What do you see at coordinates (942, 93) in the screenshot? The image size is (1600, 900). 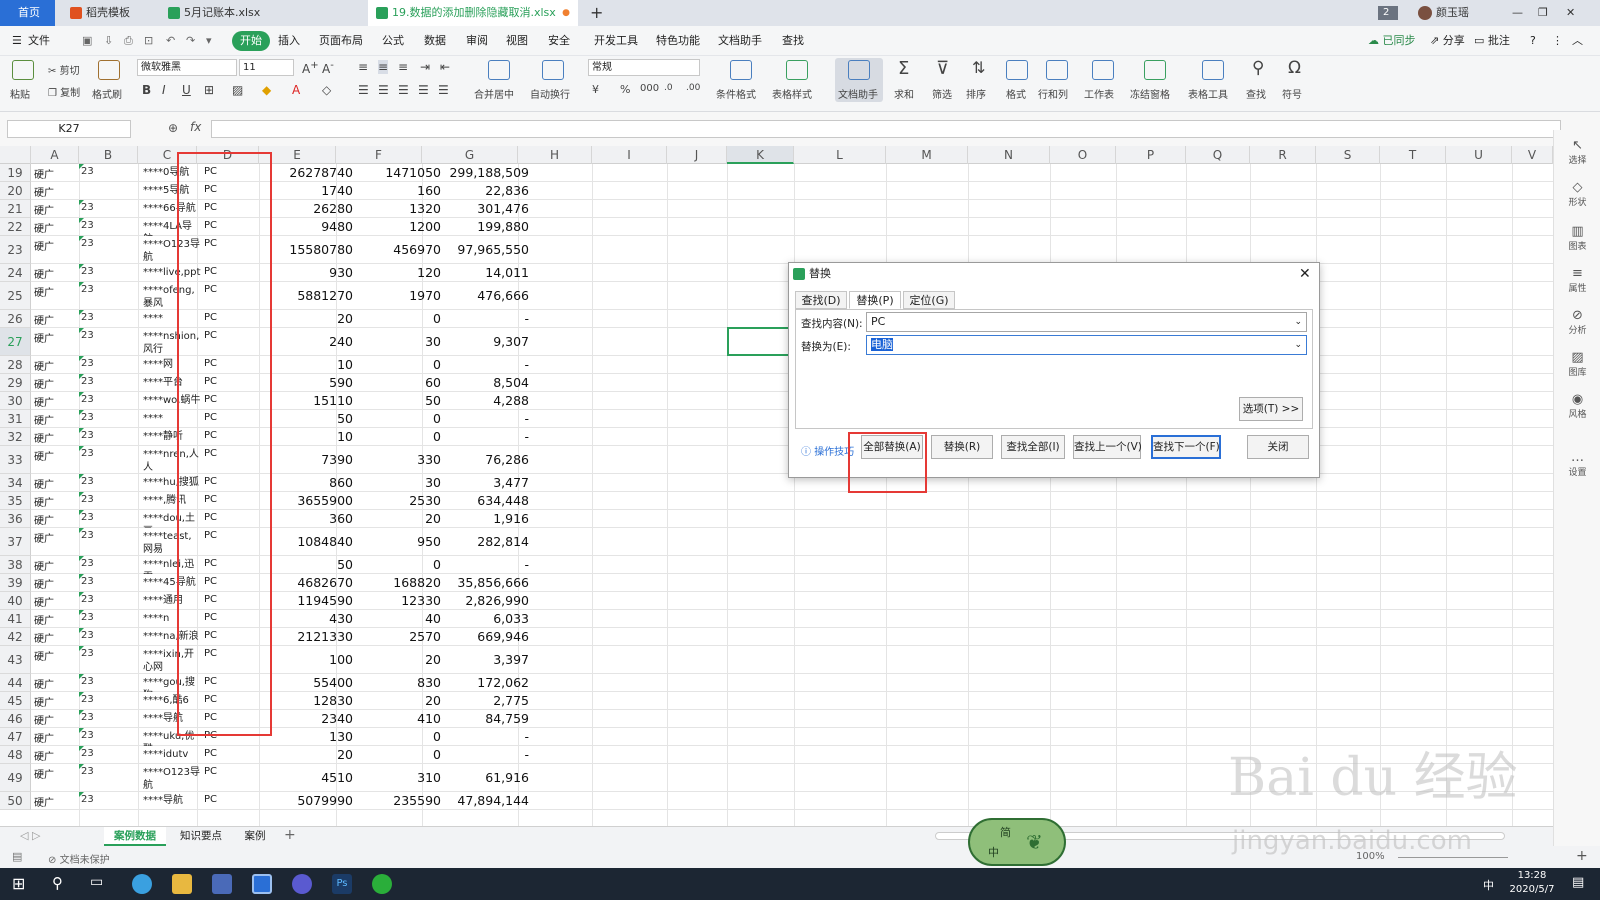 I see `filter-button: 筛选` at bounding box center [942, 93].